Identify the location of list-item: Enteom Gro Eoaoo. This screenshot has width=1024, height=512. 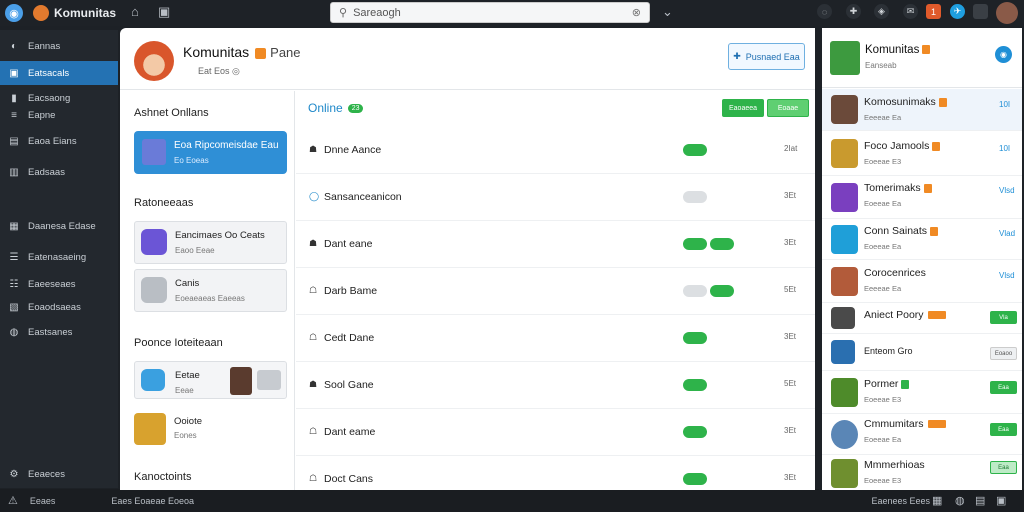
(922, 353).